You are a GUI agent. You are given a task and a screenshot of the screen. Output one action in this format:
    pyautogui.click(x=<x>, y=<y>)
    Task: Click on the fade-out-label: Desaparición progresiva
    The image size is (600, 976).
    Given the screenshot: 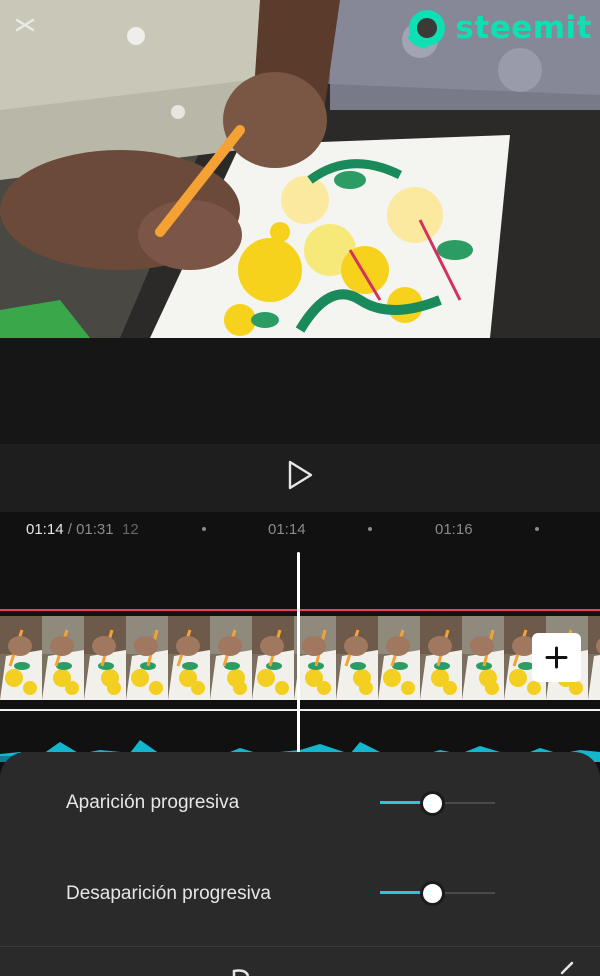 What is the action you would take?
    pyautogui.click(x=168, y=893)
    